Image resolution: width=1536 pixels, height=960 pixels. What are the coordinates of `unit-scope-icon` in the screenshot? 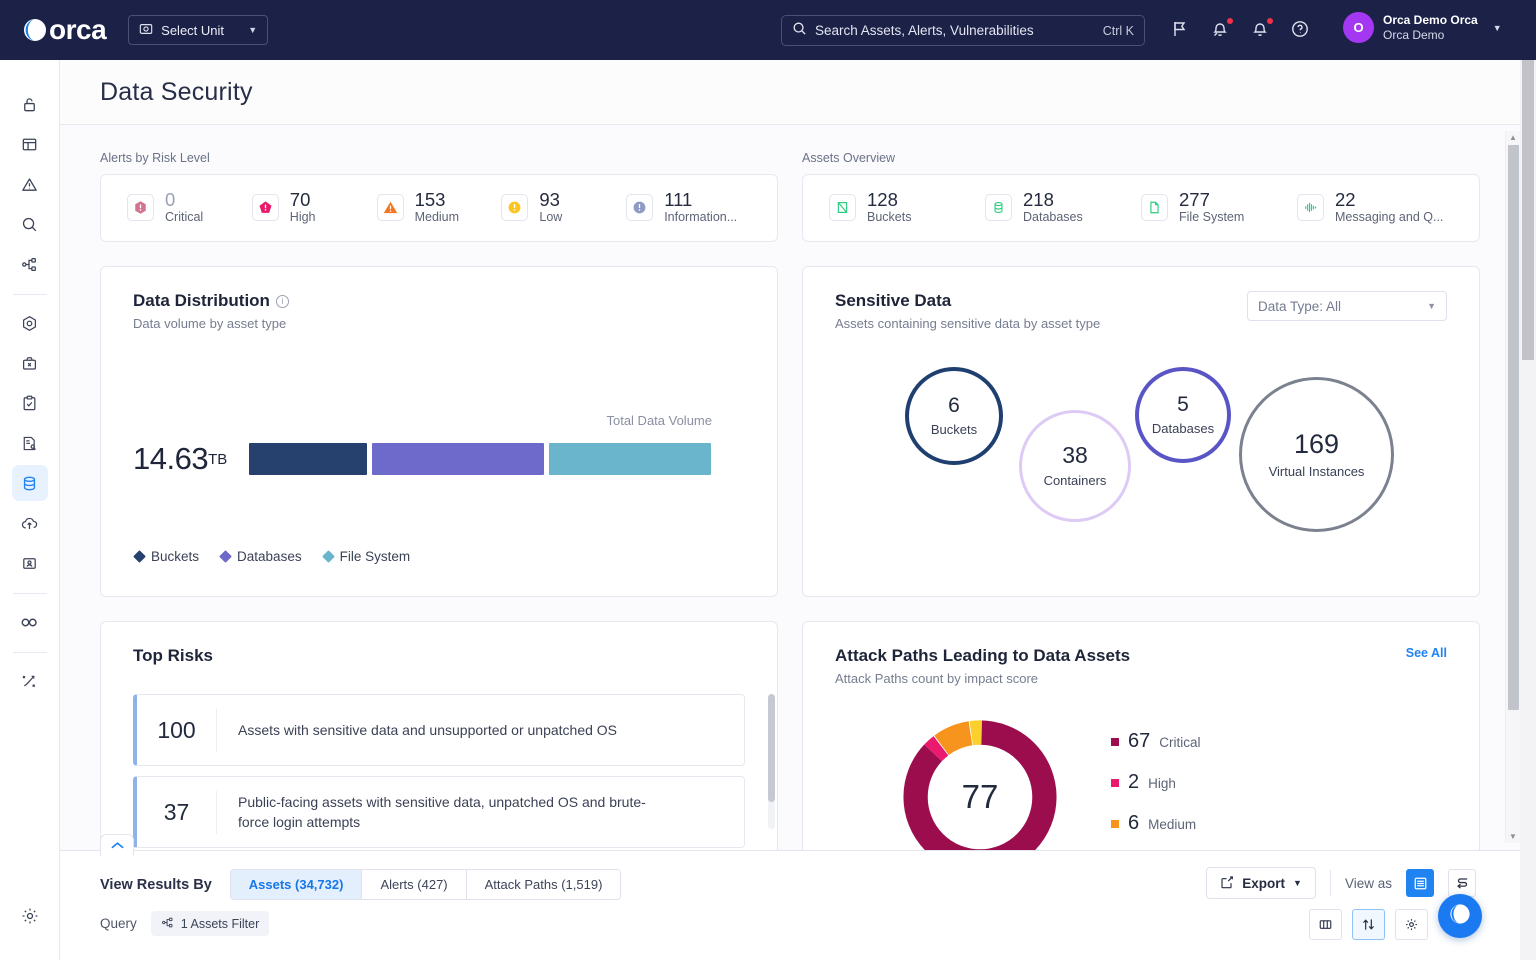 It's located at (146, 30).